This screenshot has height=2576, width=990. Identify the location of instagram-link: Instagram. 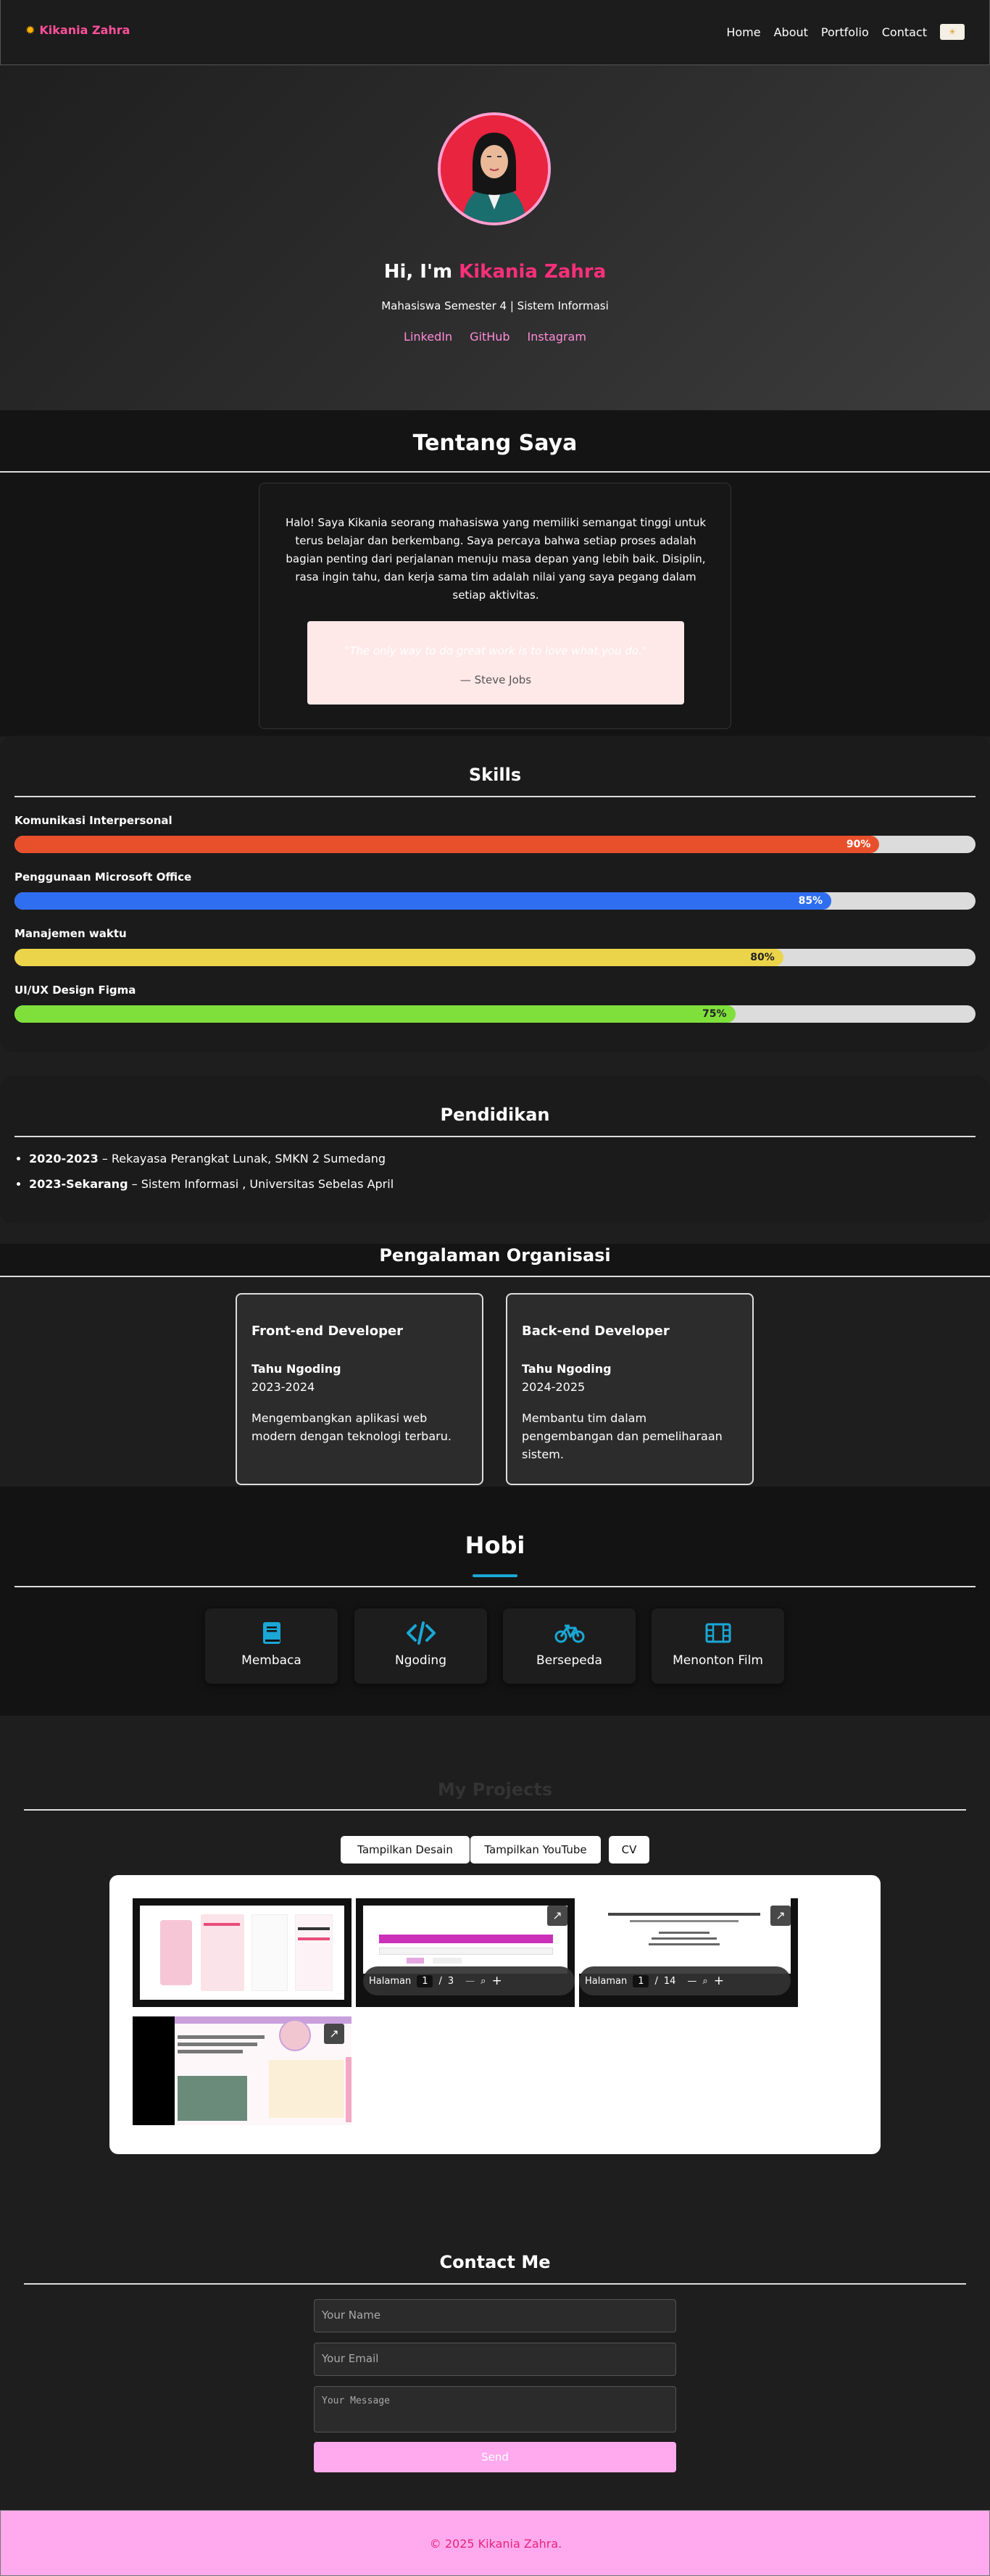
(557, 337).